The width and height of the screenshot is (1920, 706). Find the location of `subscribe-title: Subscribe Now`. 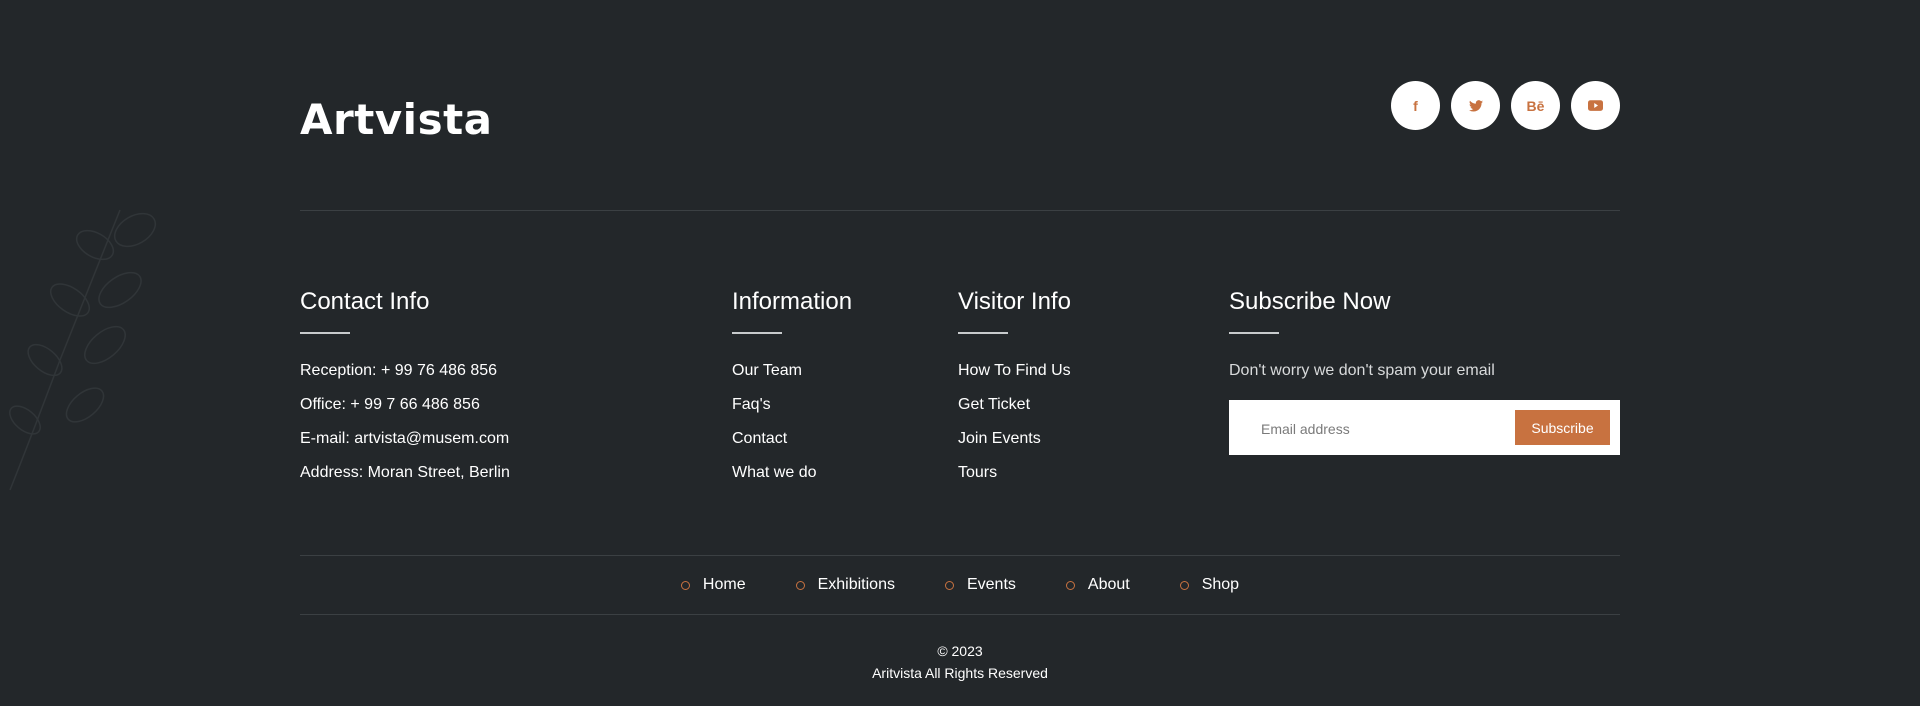

subscribe-title: Subscribe Now is located at coordinates (1310, 301).